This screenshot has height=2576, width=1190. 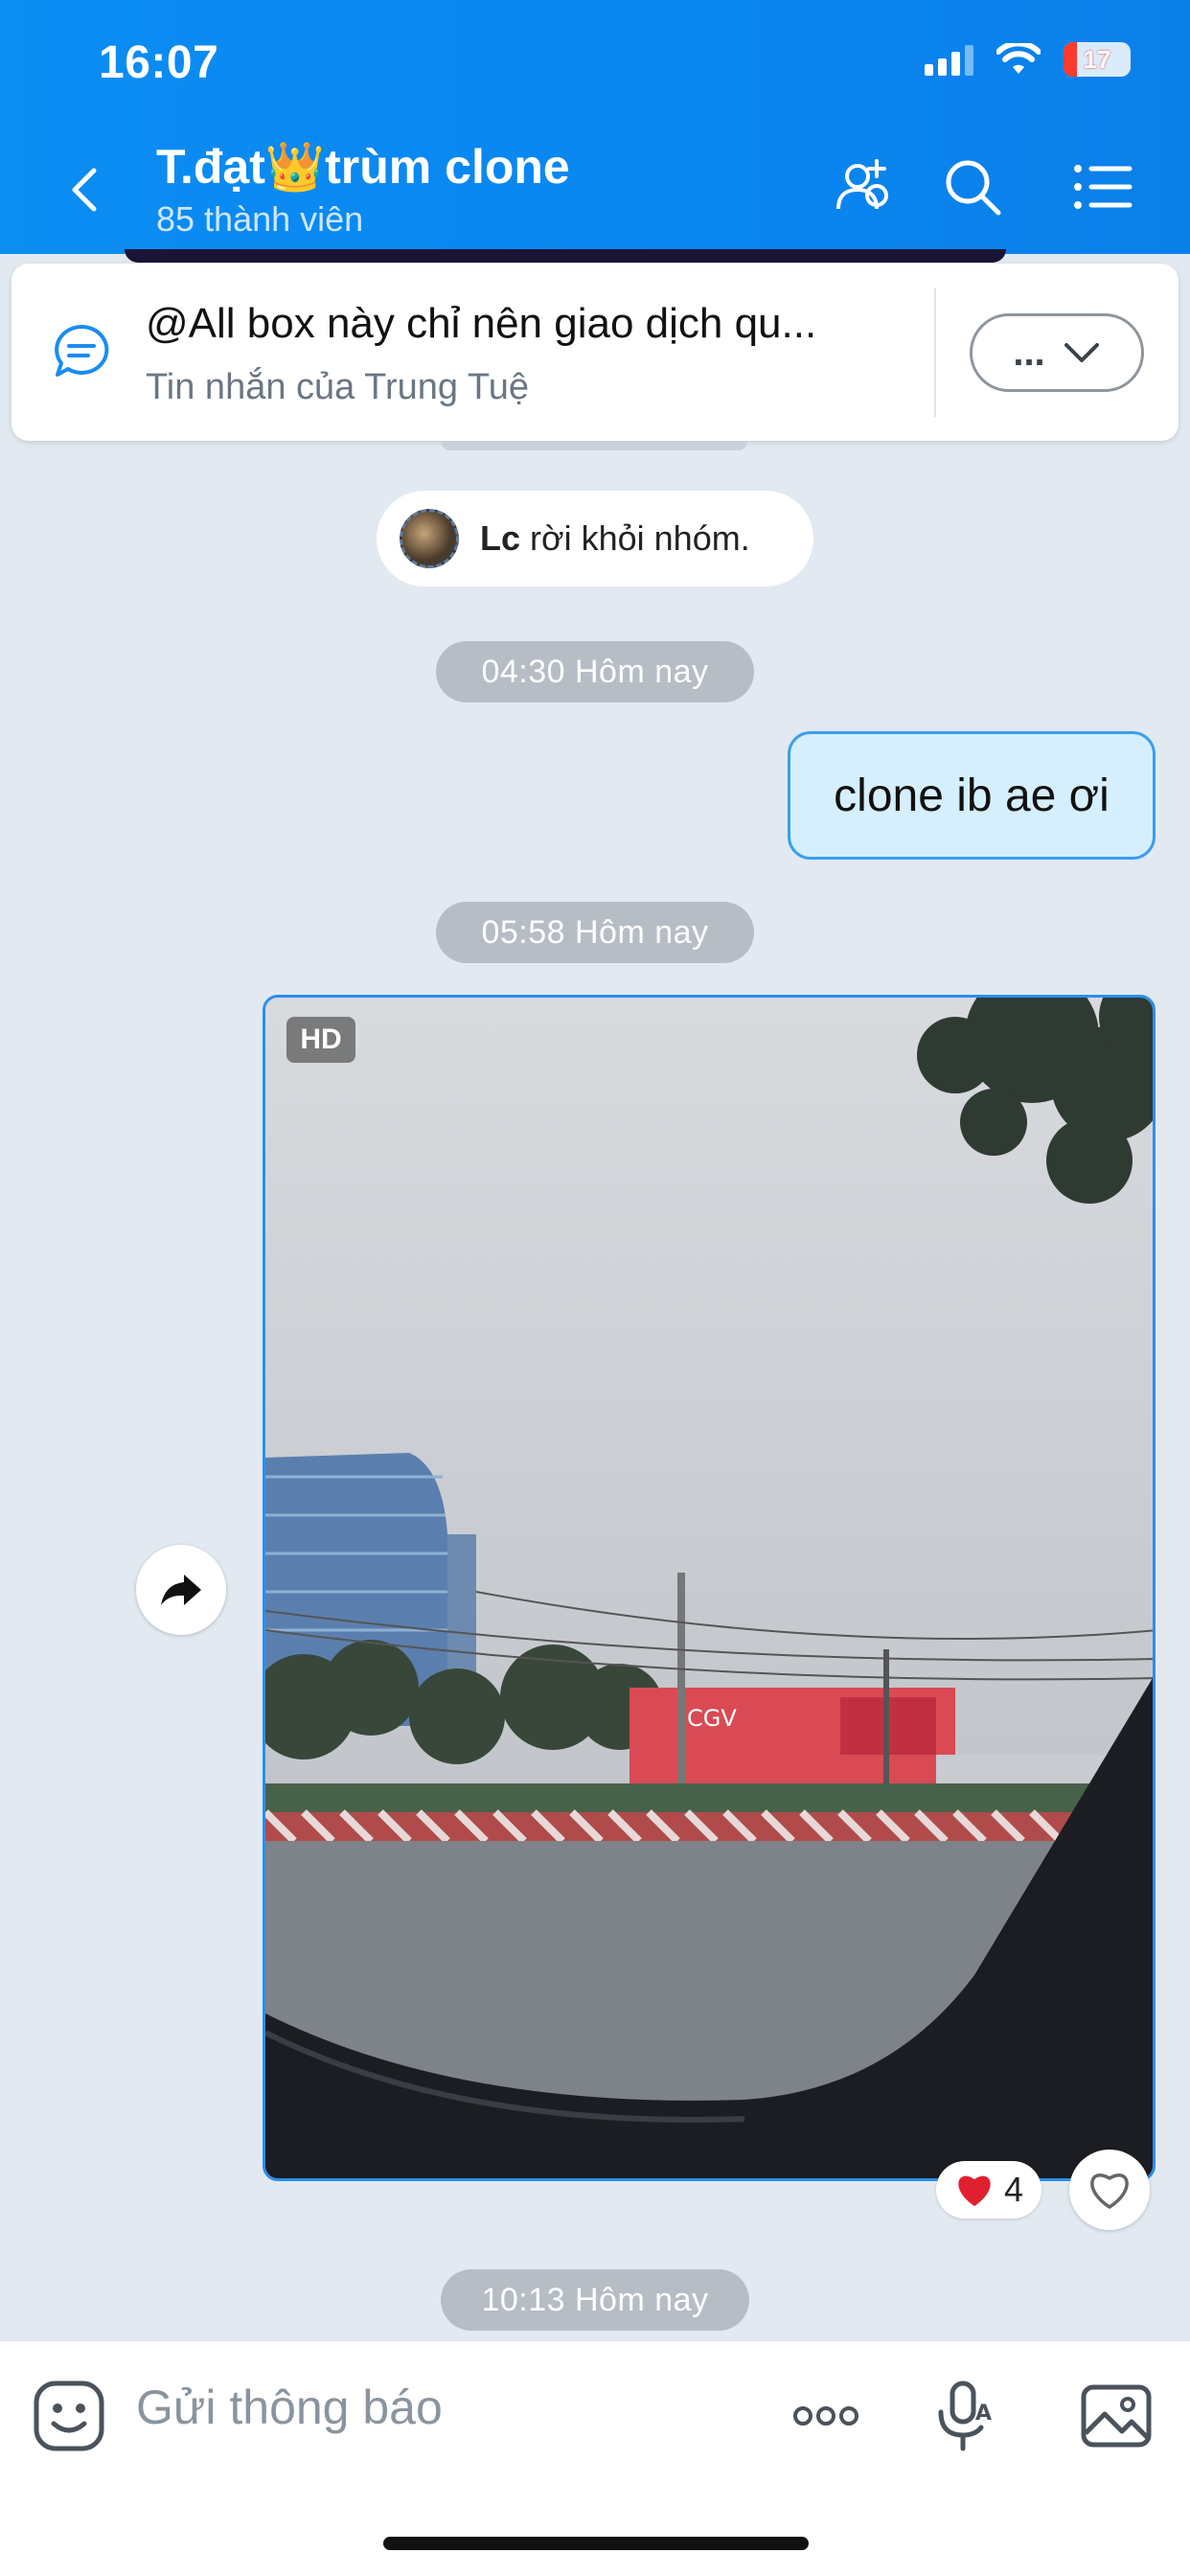 I want to click on search-icon, so click(x=973, y=186).